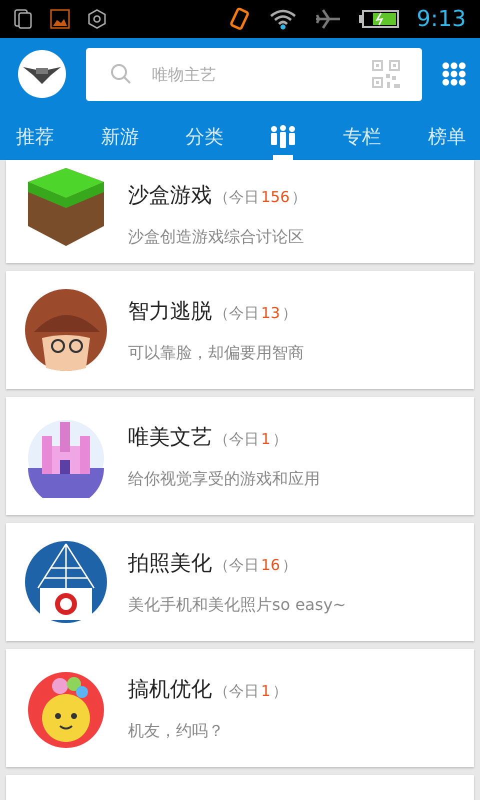  What do you see at coordinates (282, 19) in the screenshot?
I see `wifi-icon` at bounding box center [282, 19].